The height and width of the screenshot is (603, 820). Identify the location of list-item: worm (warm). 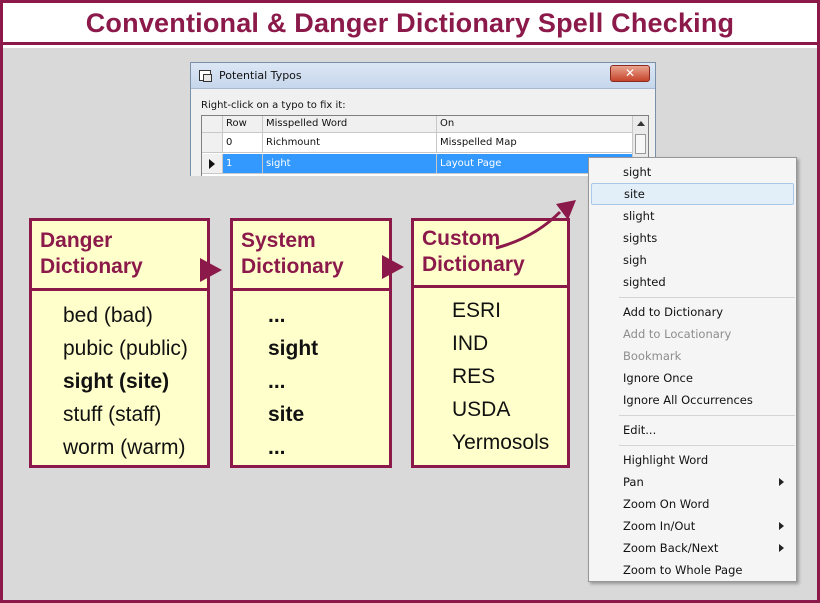
(124, 447).